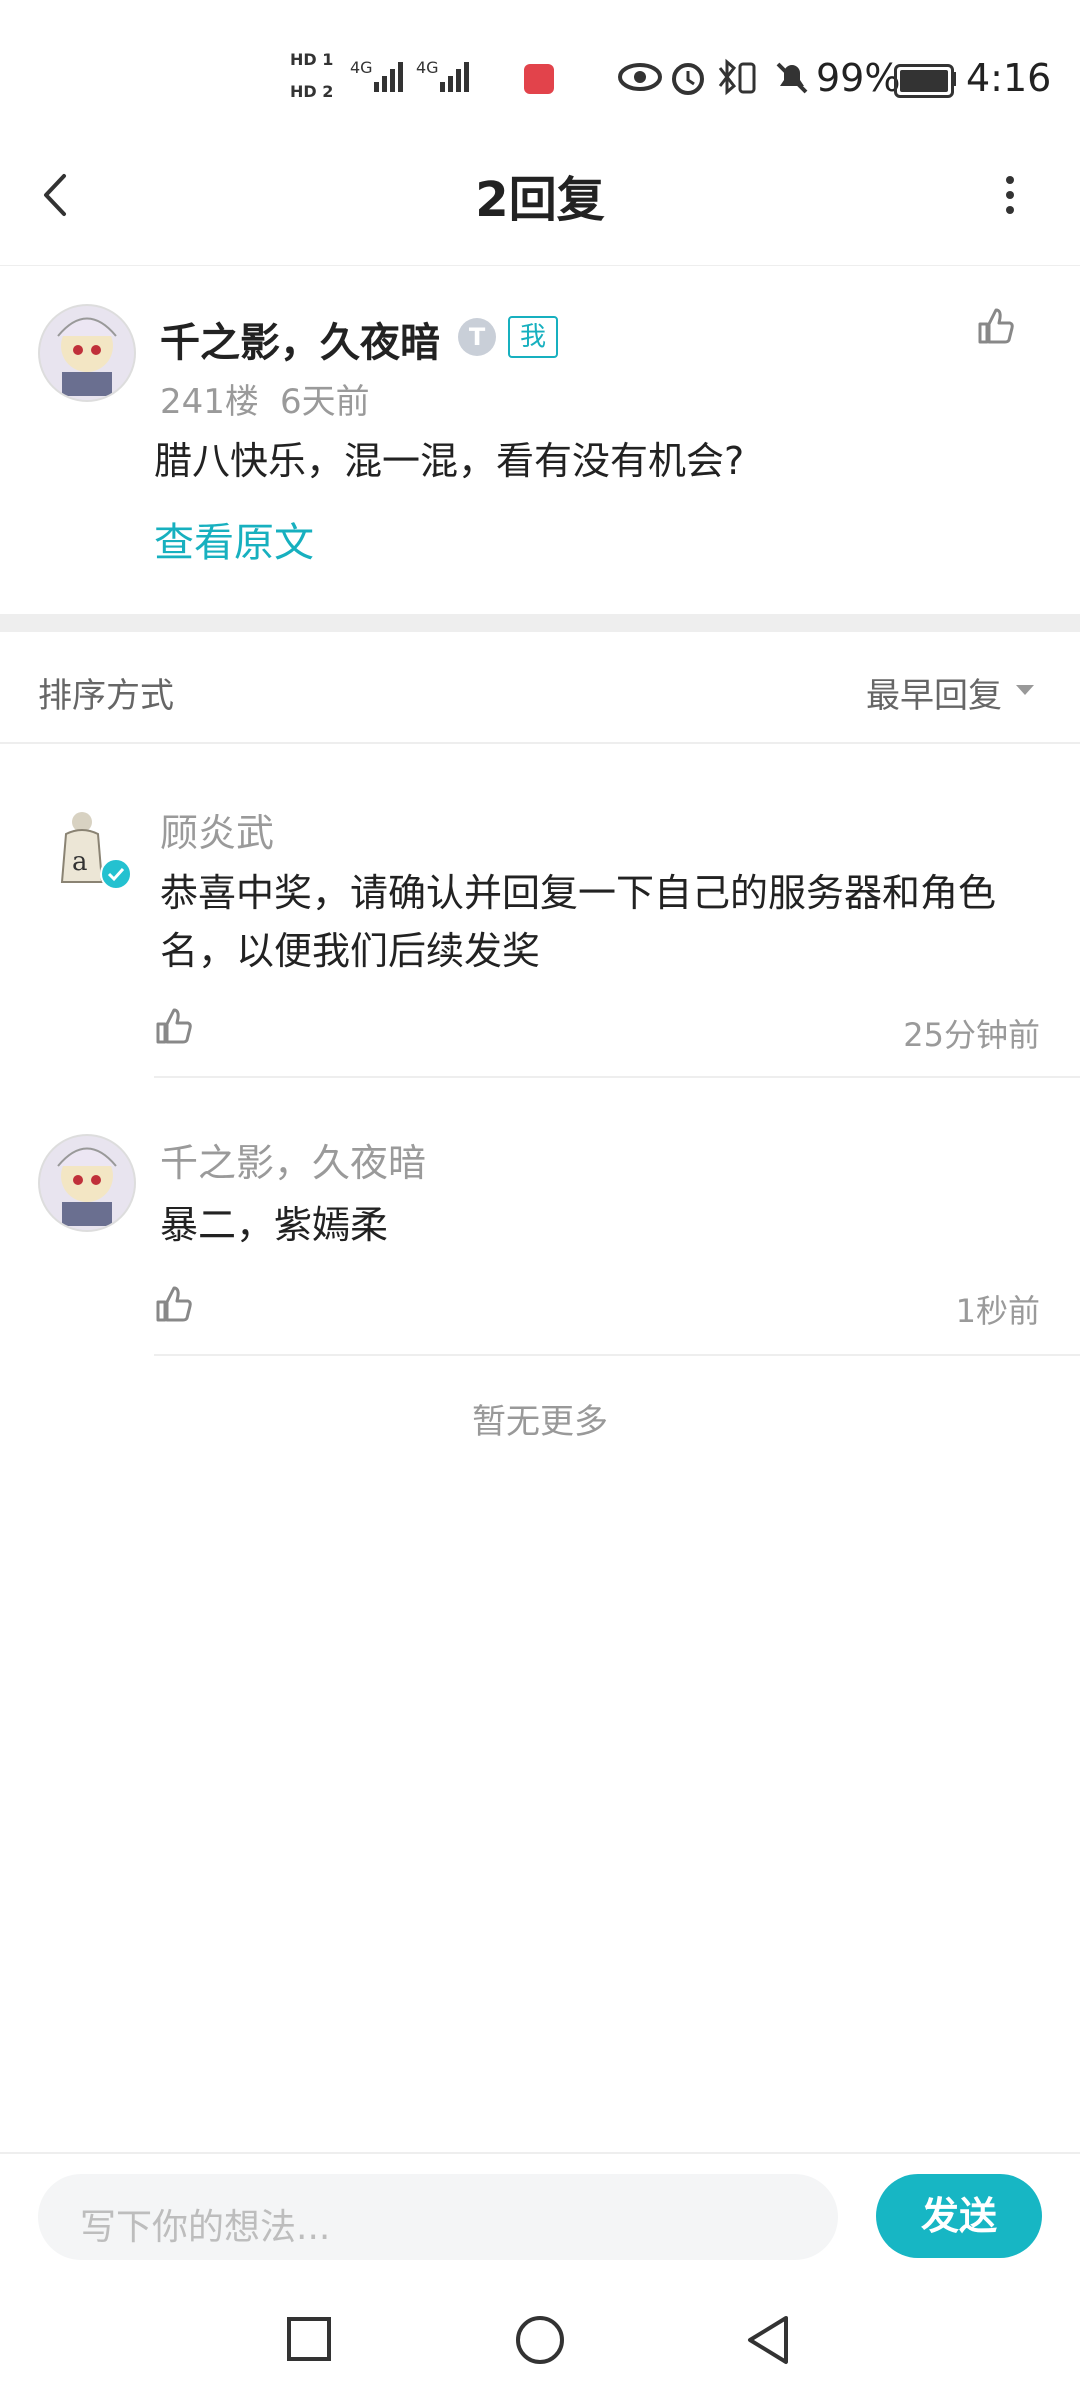 The height and width of the screenshot is (2400, 1080). I want to click on clock: 4:16, so click(1009, 78).